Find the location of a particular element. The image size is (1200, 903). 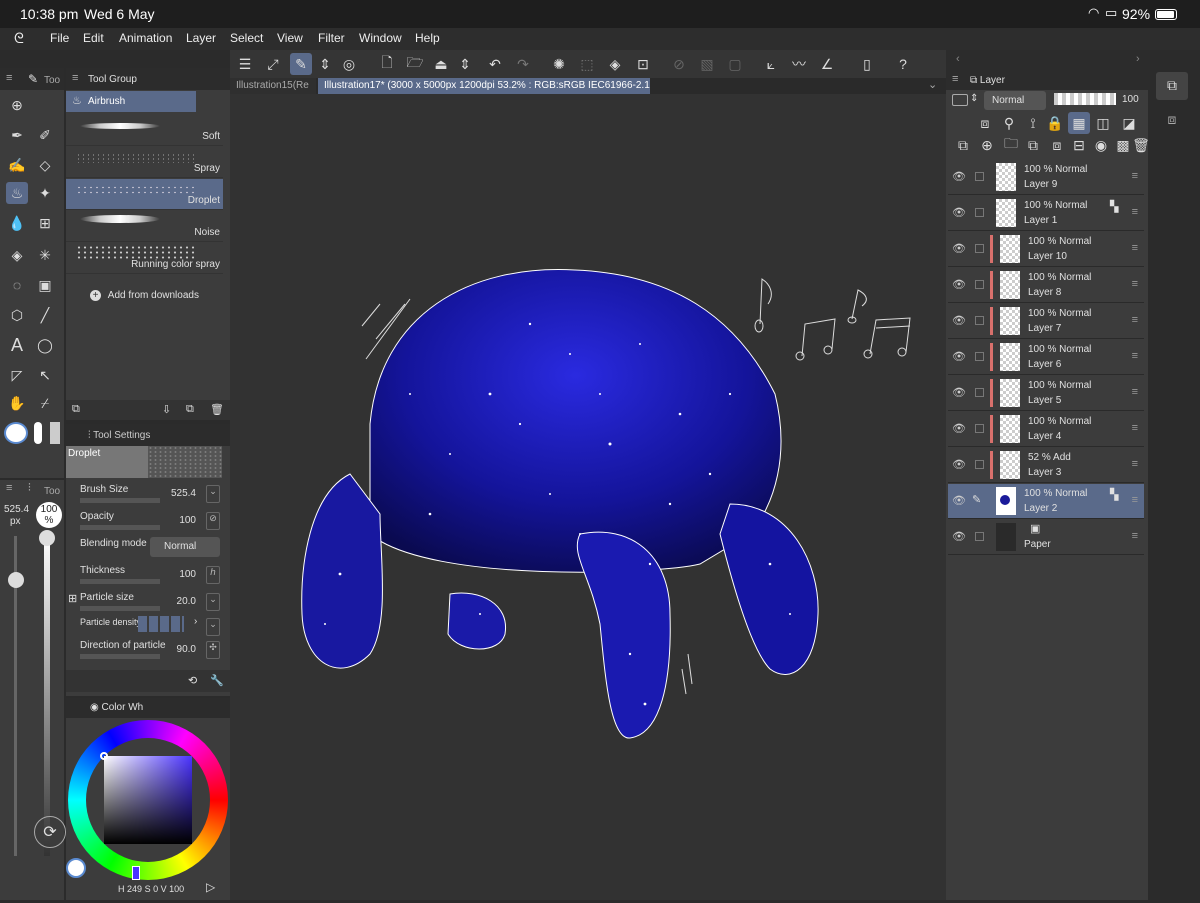

direction-value: 90.0 is located at coordinates (186, 649).